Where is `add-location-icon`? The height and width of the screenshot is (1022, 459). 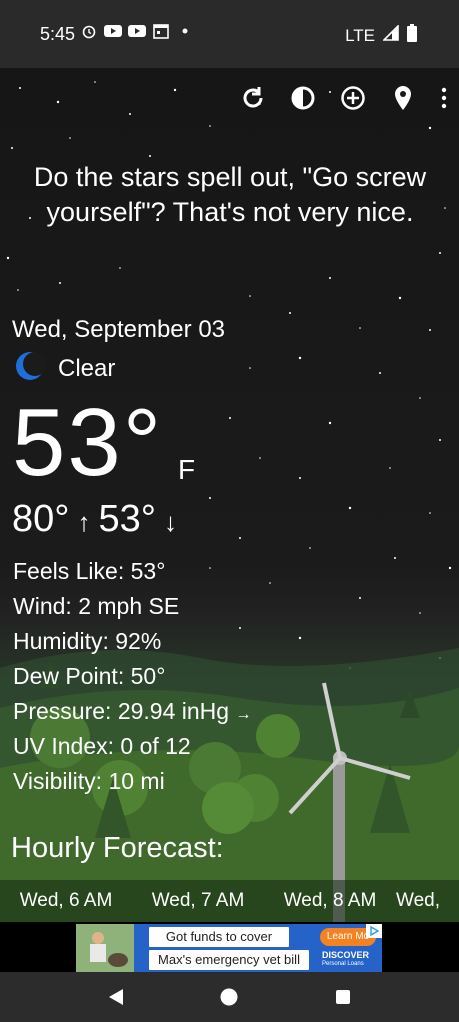
add-location-icon is located at coordinates (353, 98).